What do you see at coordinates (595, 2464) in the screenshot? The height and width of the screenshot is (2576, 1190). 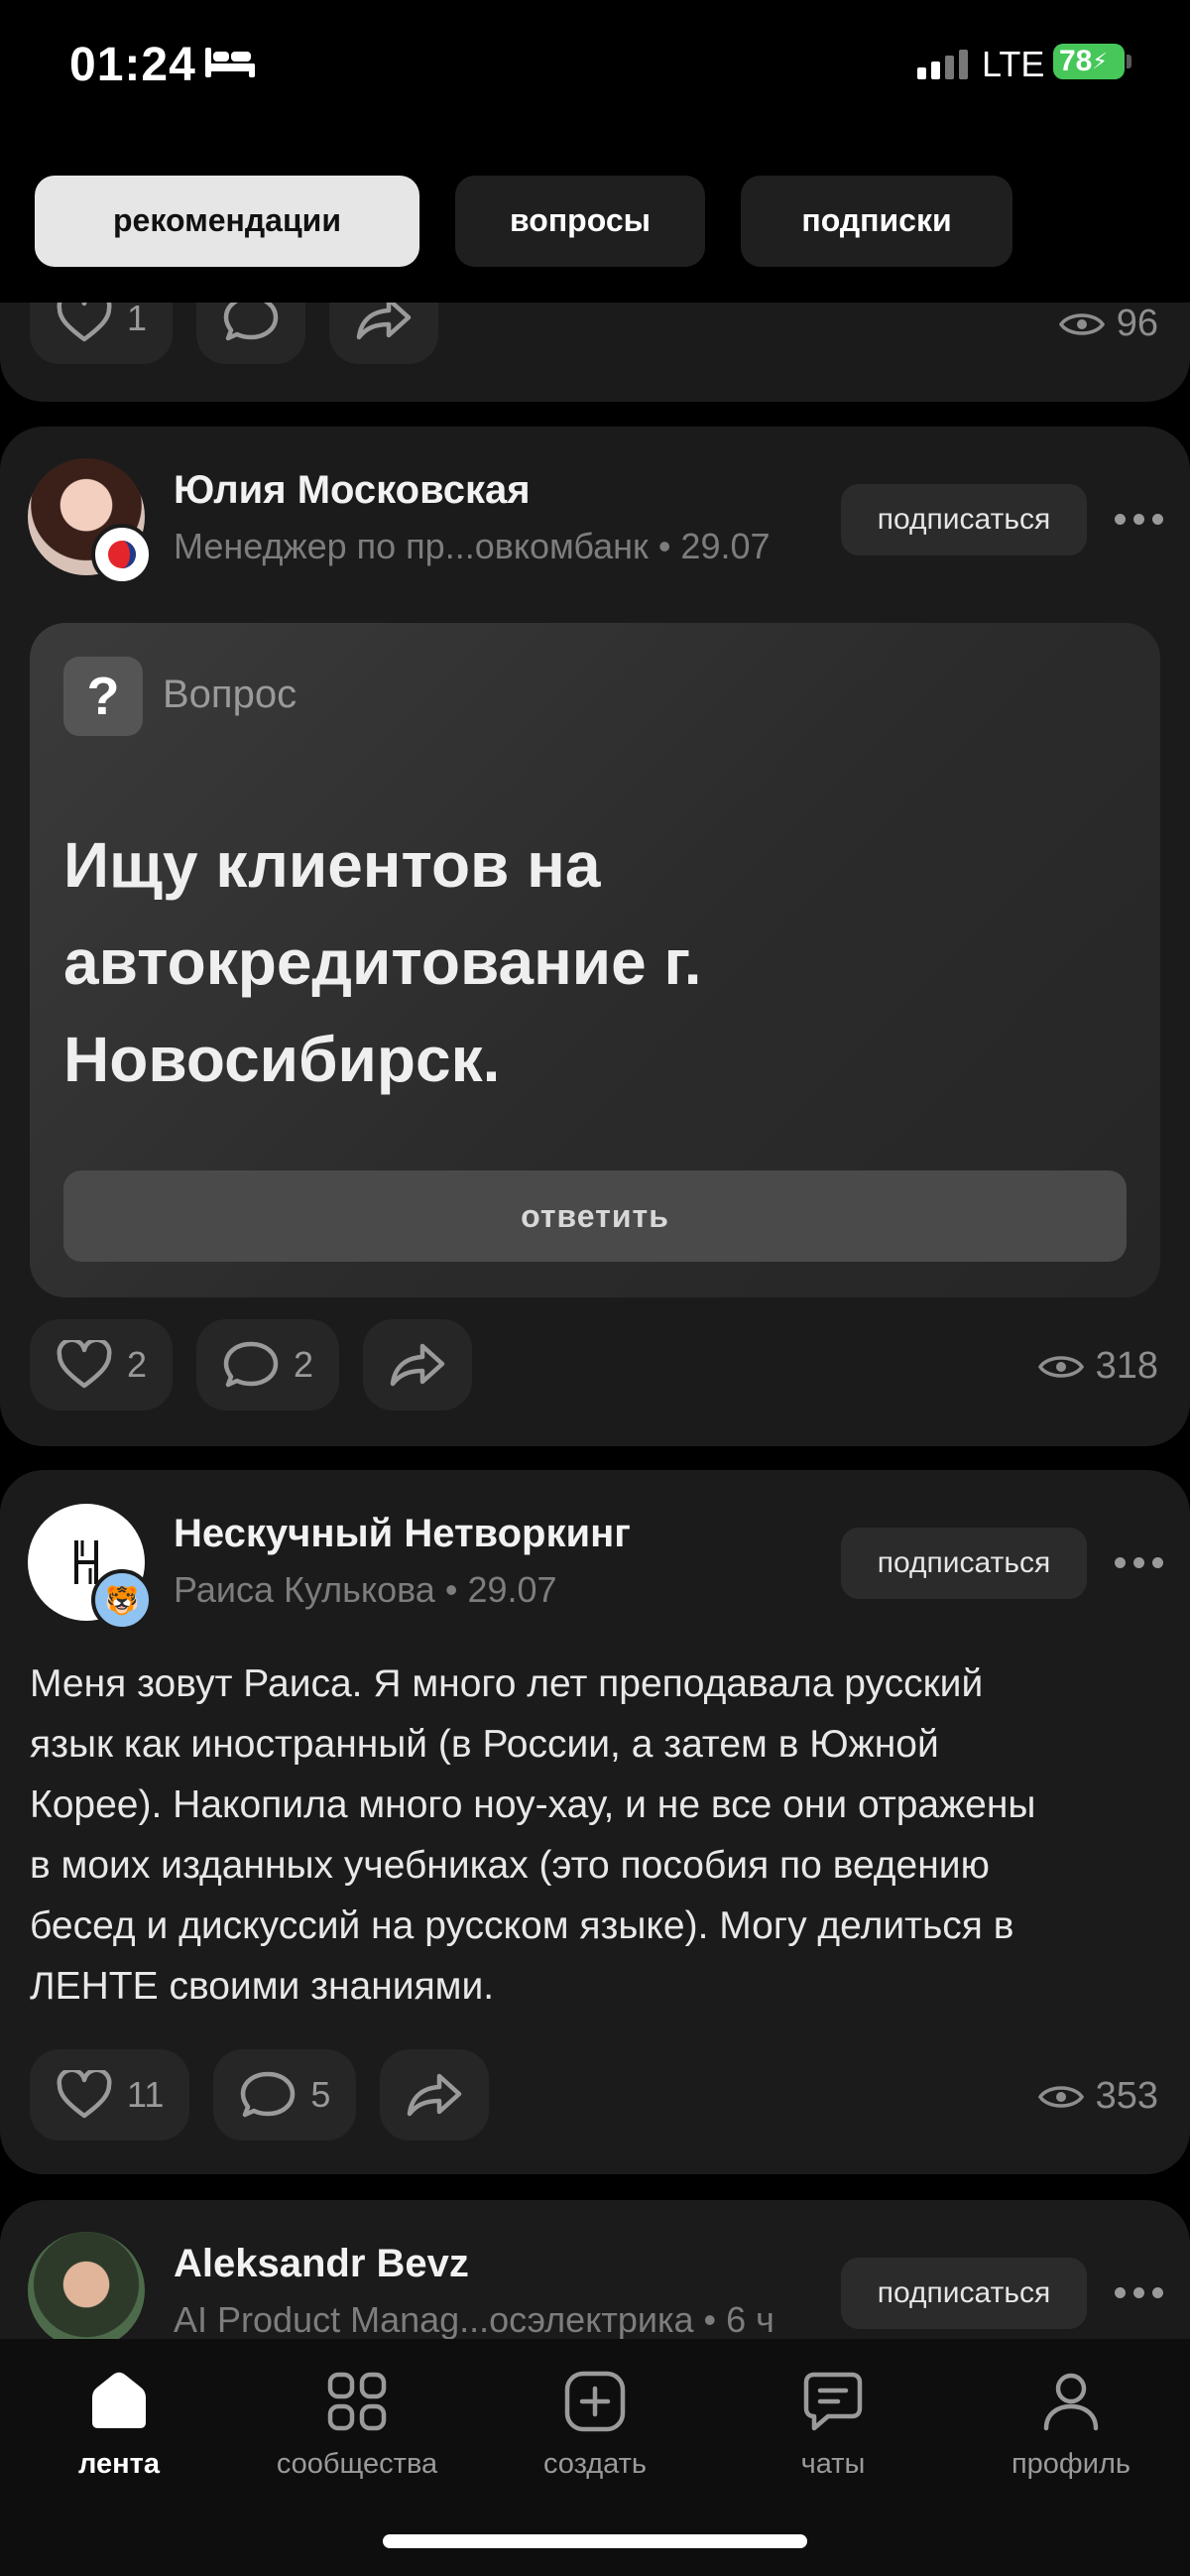 I see `nav-create-label: создать` at bounding box center [595, 2464].